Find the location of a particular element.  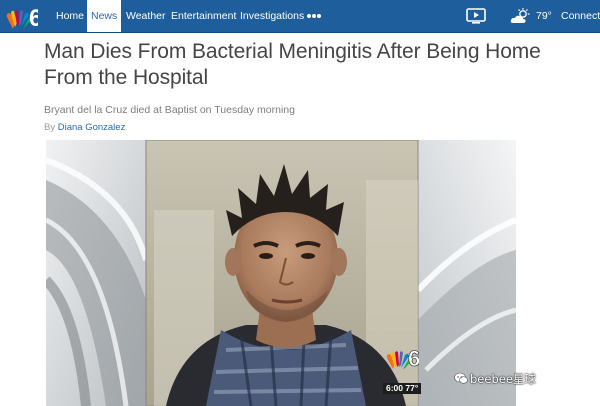

nbc6-logo: 6 is located at coordinates (21, 16).